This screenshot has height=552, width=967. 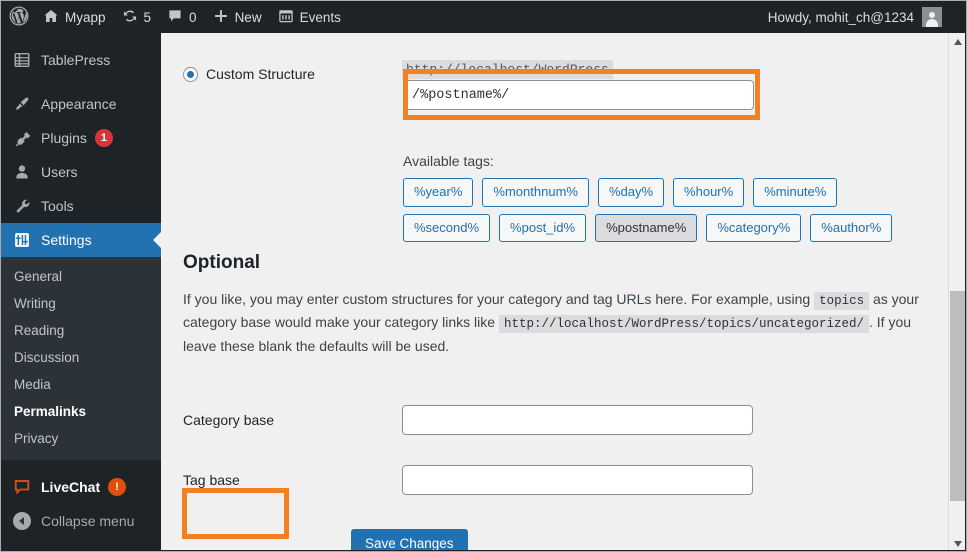 I want to click on home-icon, so click(x=51, y=17).